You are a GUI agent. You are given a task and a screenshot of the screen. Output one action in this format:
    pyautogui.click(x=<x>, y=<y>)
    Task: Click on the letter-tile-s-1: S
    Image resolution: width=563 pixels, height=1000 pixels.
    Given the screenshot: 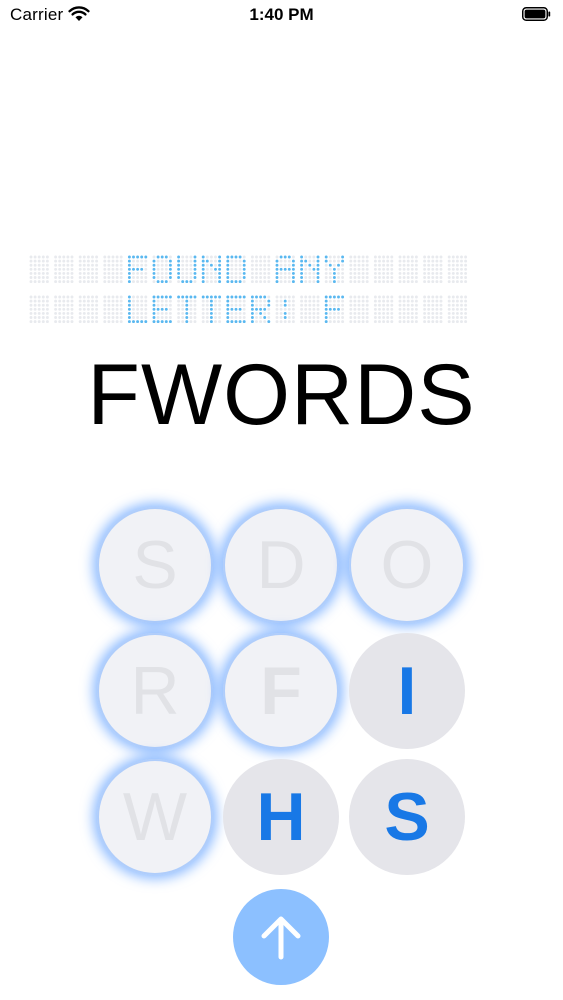 What is the action you would take?
    pyautogui.click(x=155, y=565)
    